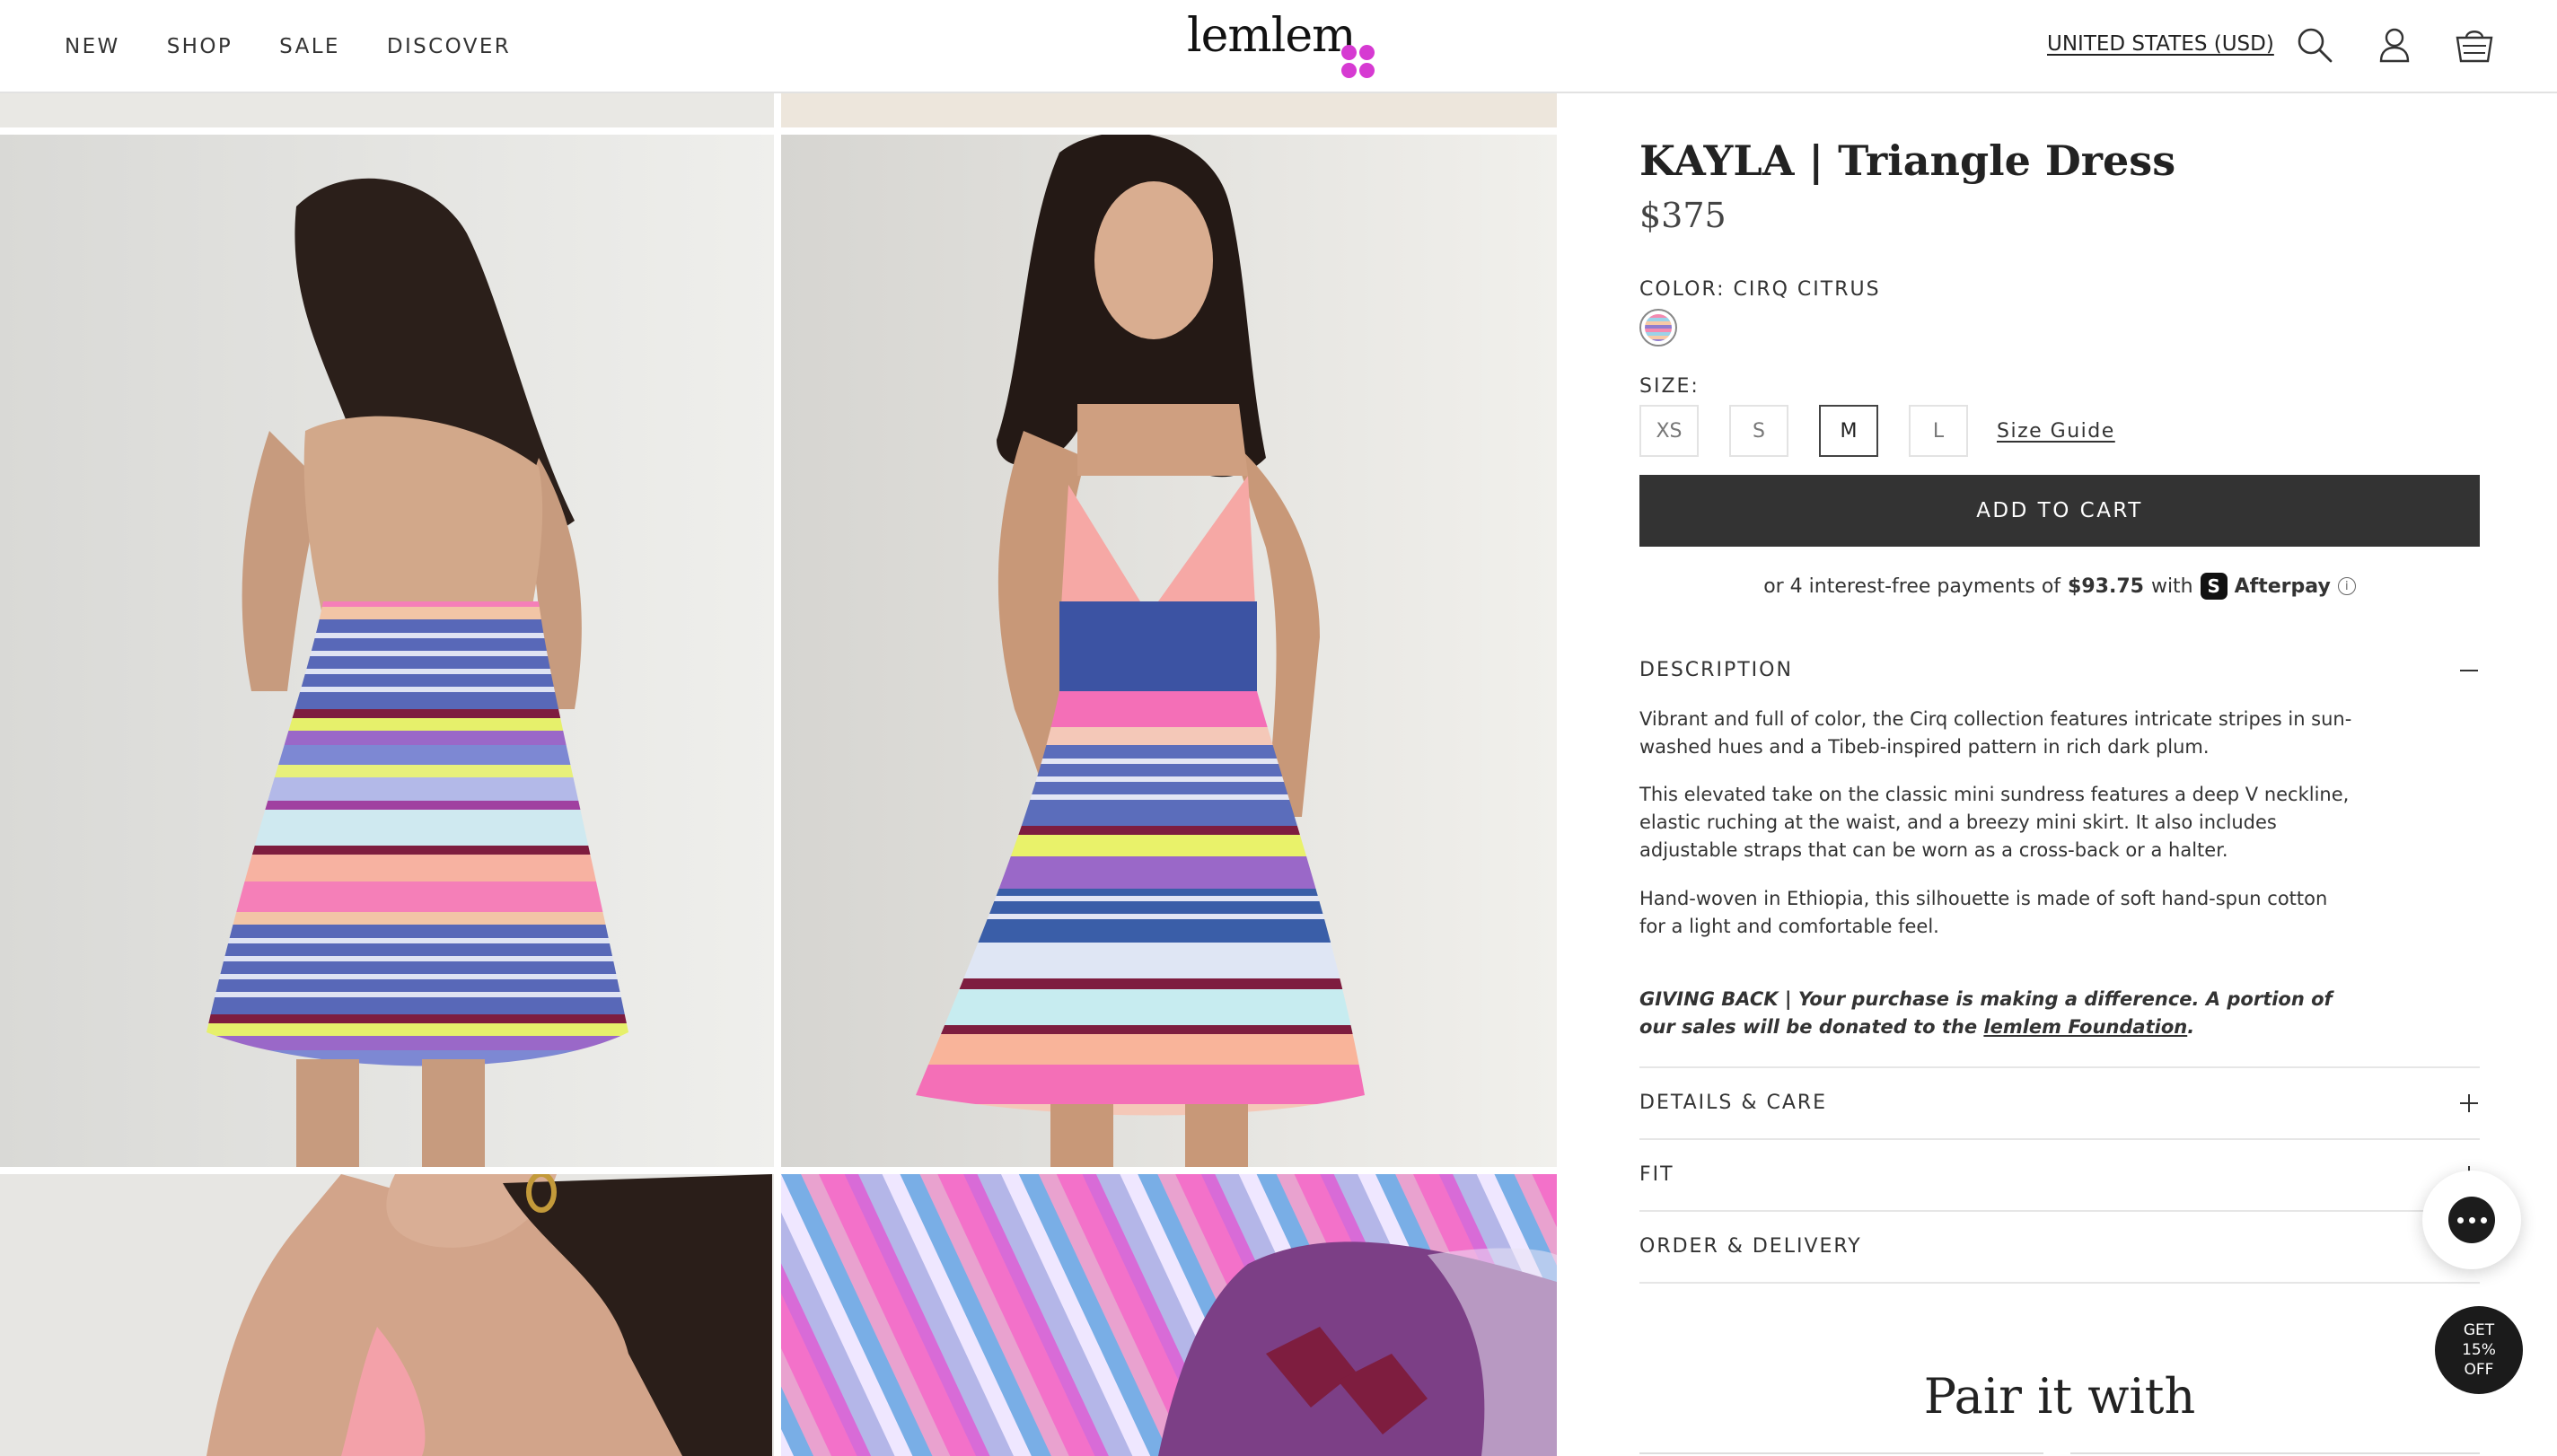 This screenshot has height=1456, width=2557. What do you see at coordinates (1169, 1315) in the screenshot?
I see `gallery-image-fabric-detail` at bounding box center [1169, 1315].